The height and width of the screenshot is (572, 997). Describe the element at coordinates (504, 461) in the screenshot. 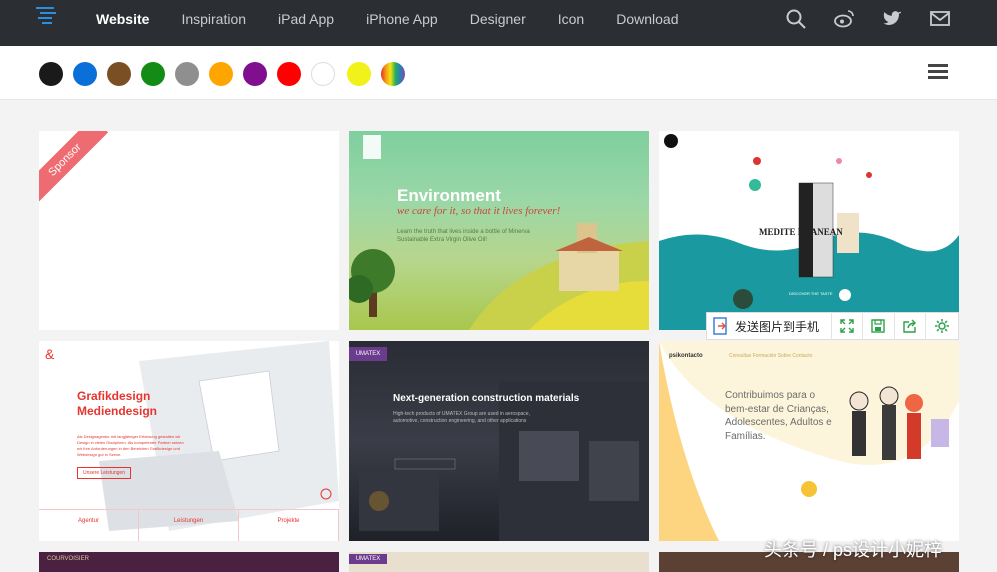

I see `umatex-warehouse-photo` at that location.